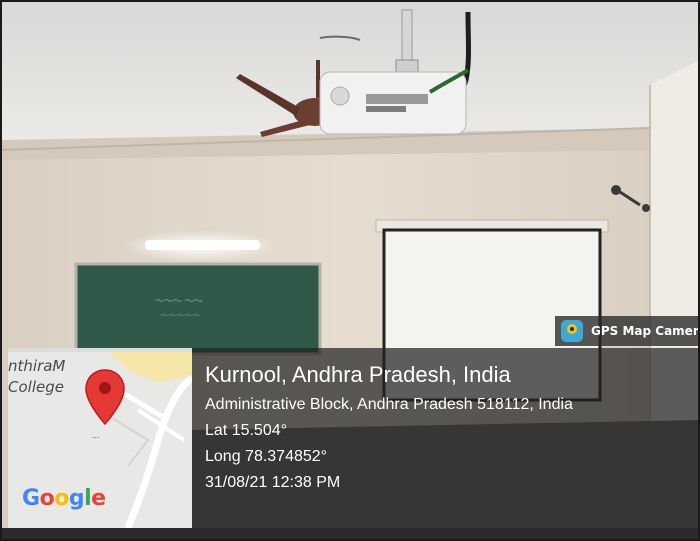 Image resolution: width=700 pixels, height=541 pixels. What do you see at coordinates (572, 331) in the screenshot?
I see `gps-map-camera-app-icon` at bounding box center [572, 331].